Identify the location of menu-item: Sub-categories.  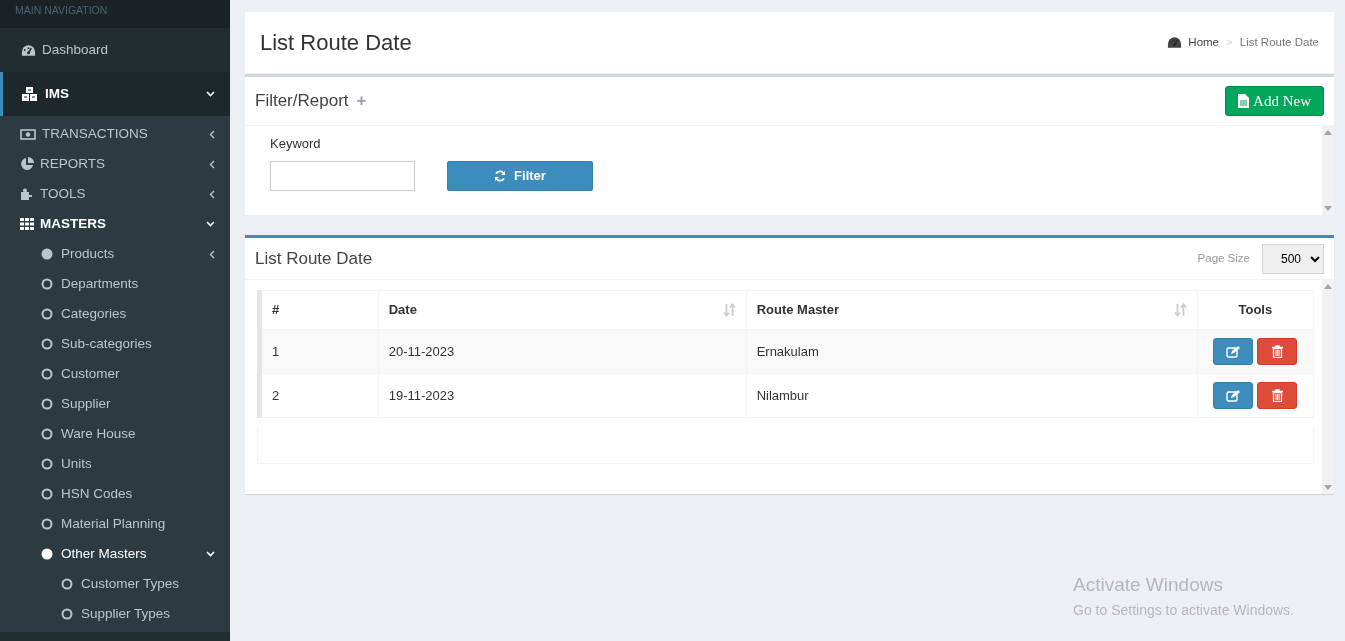
(115, 344).